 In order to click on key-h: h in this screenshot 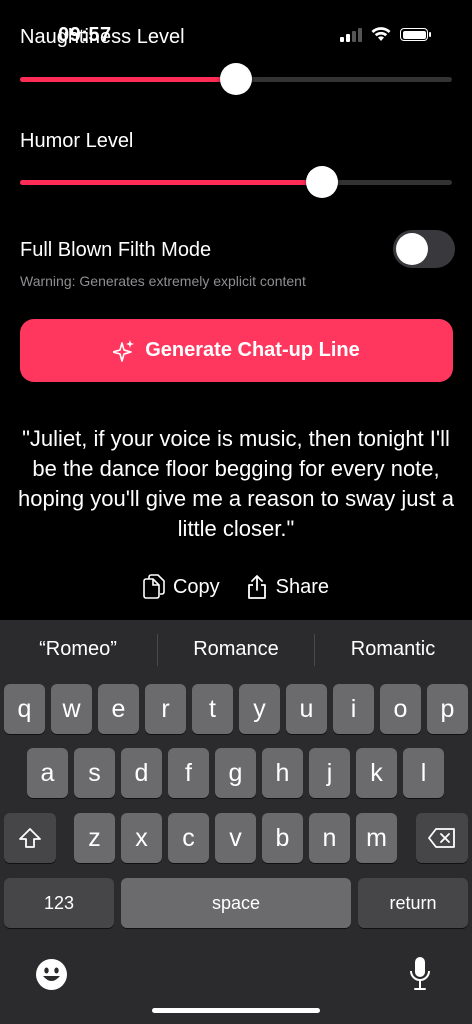, I will do `click(282, 773)`.